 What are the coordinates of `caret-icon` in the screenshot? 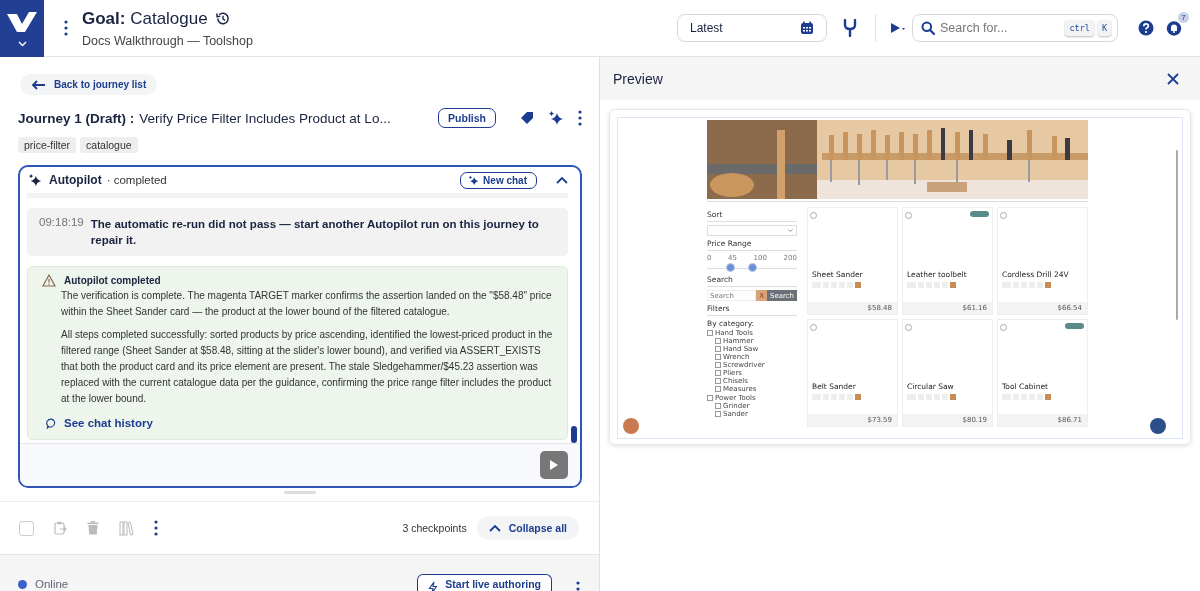 It's located at (790, 230).